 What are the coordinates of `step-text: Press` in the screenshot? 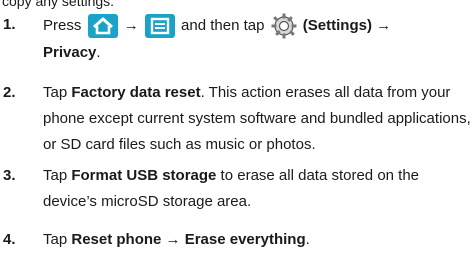 It's located at (62, 25).